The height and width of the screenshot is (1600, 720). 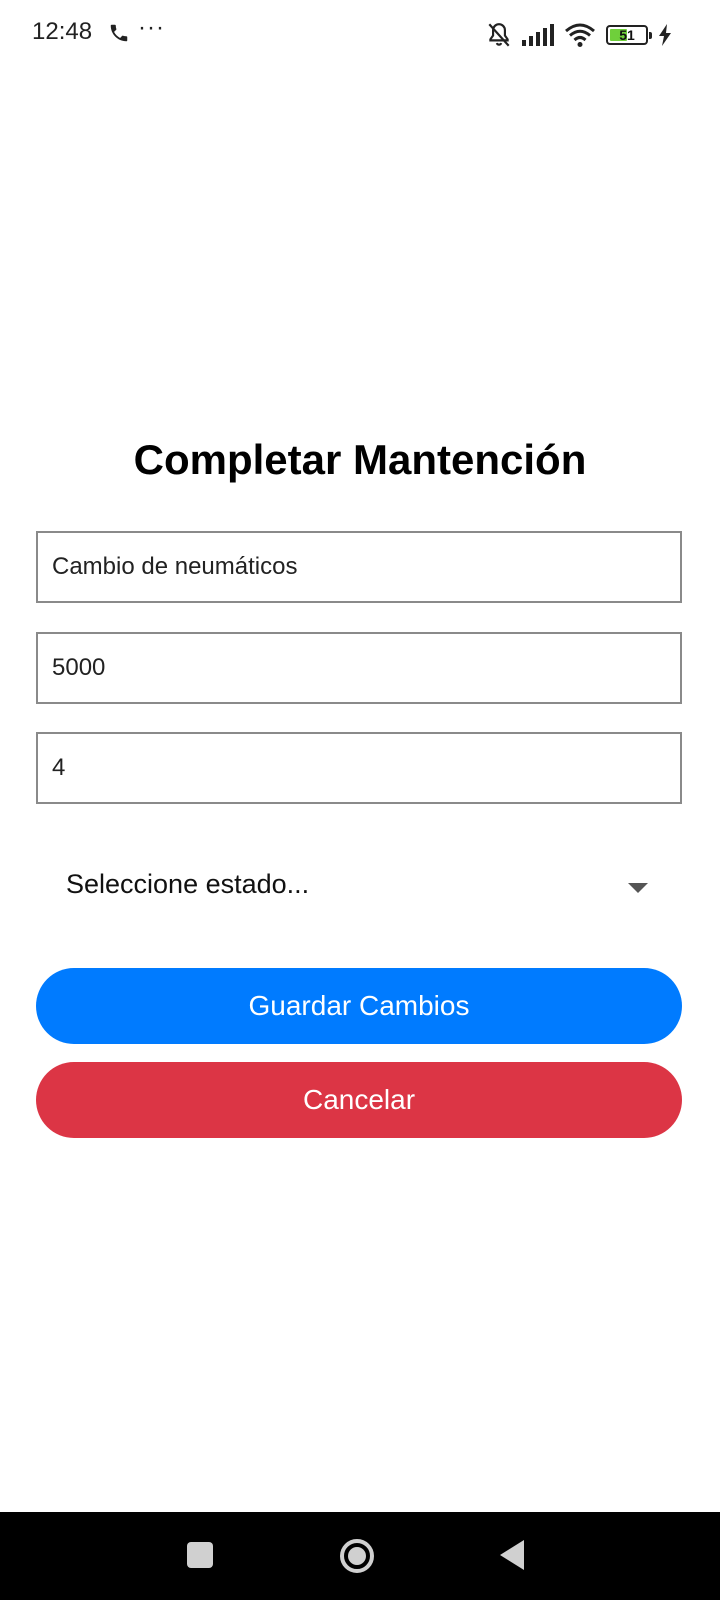 What do you see at coordinates (359, 668) in the screenshot?
I see `kilometers-input` at bounding box center [359, 668].